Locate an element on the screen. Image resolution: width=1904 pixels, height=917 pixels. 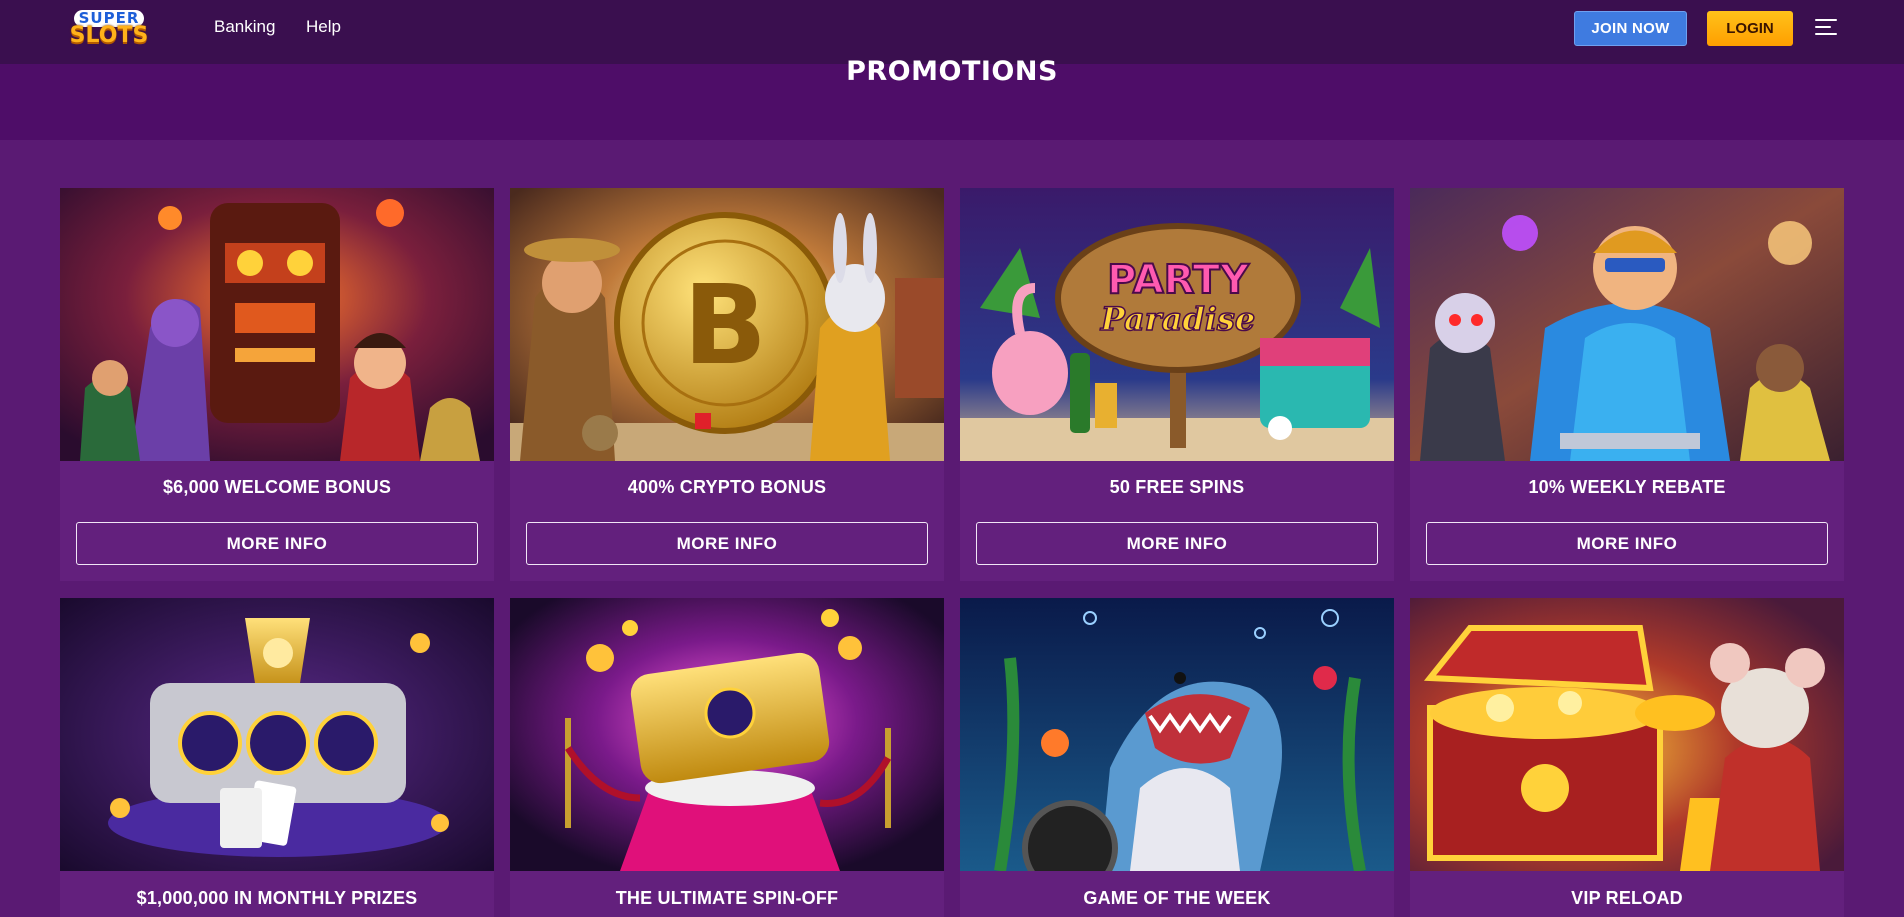
promo-card-game-of-the-week: GAME OF THE WEEK is located at coordinates (1177, 757).